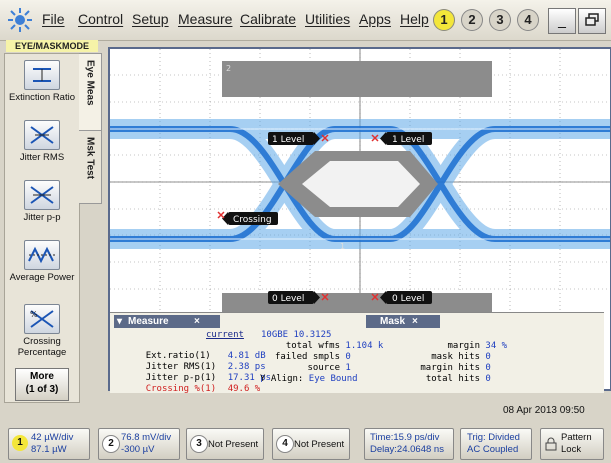 The image size is (611, 463). What do you see at coordinates (244, 389) in the screenshot?
I see `measure-value: 49.6 %` at bounding box center [244, 389].